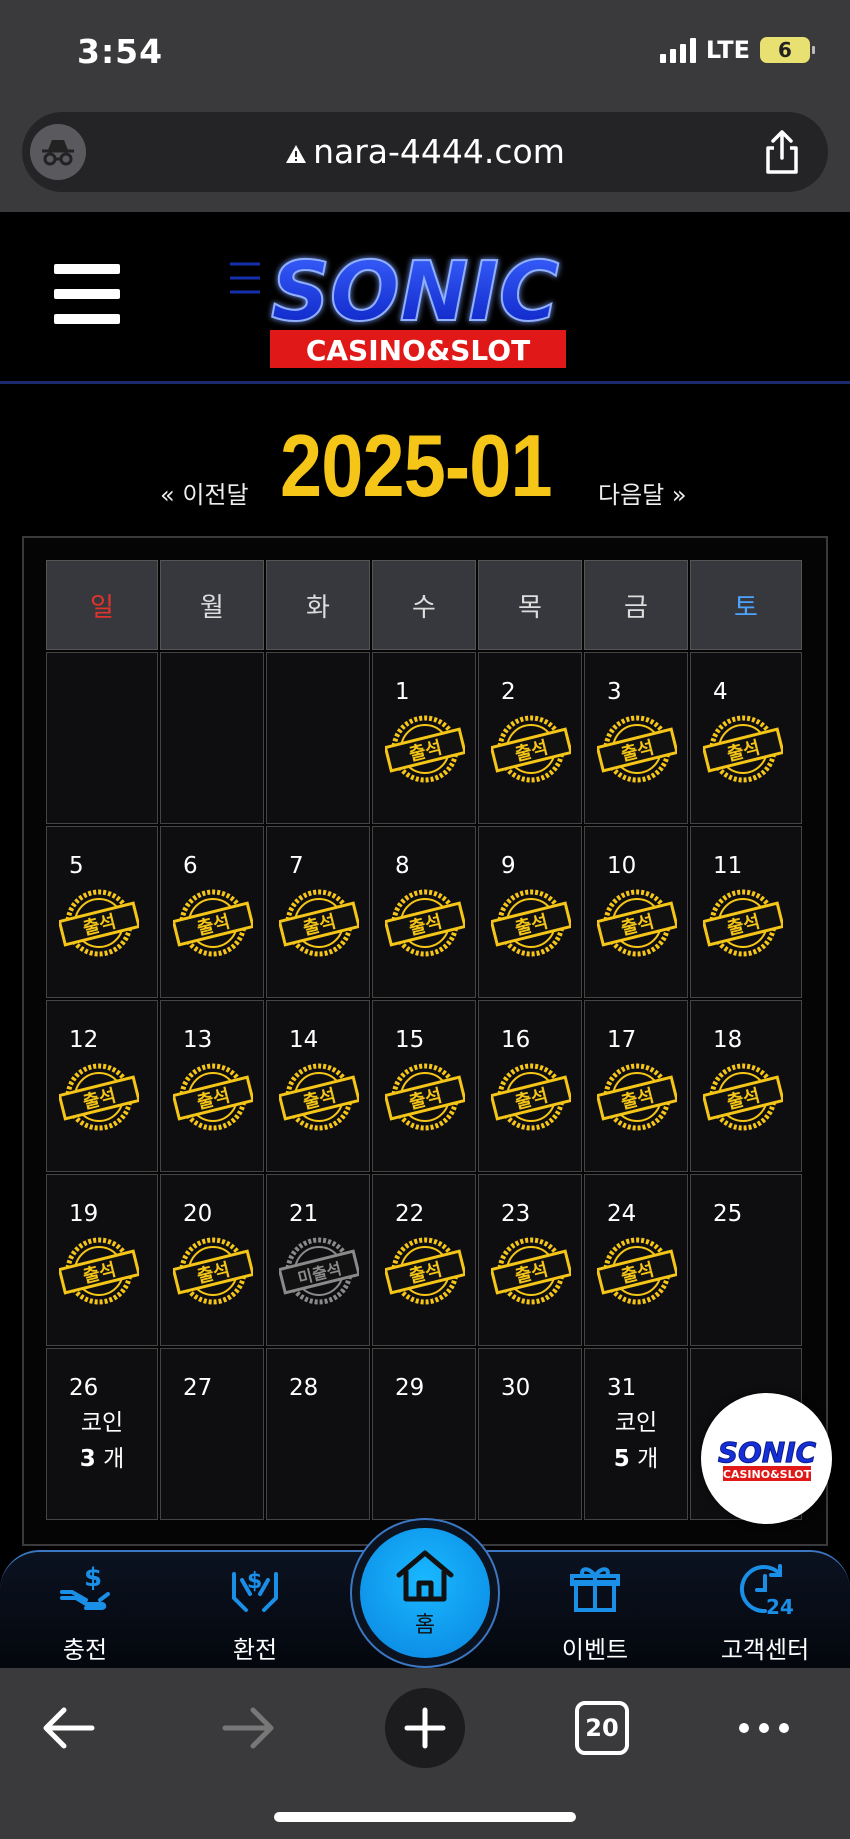  What do you see at coordinates (764, 1728) in the screenshot?
I see `more-icon` at bounding box center [764, 1728].